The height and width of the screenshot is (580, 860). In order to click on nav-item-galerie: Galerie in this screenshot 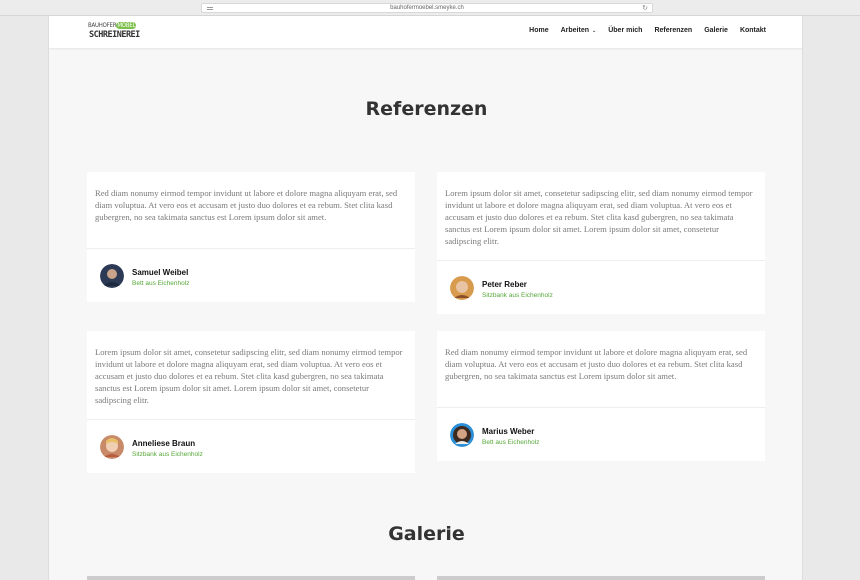, I will do `click(716, 30)`.